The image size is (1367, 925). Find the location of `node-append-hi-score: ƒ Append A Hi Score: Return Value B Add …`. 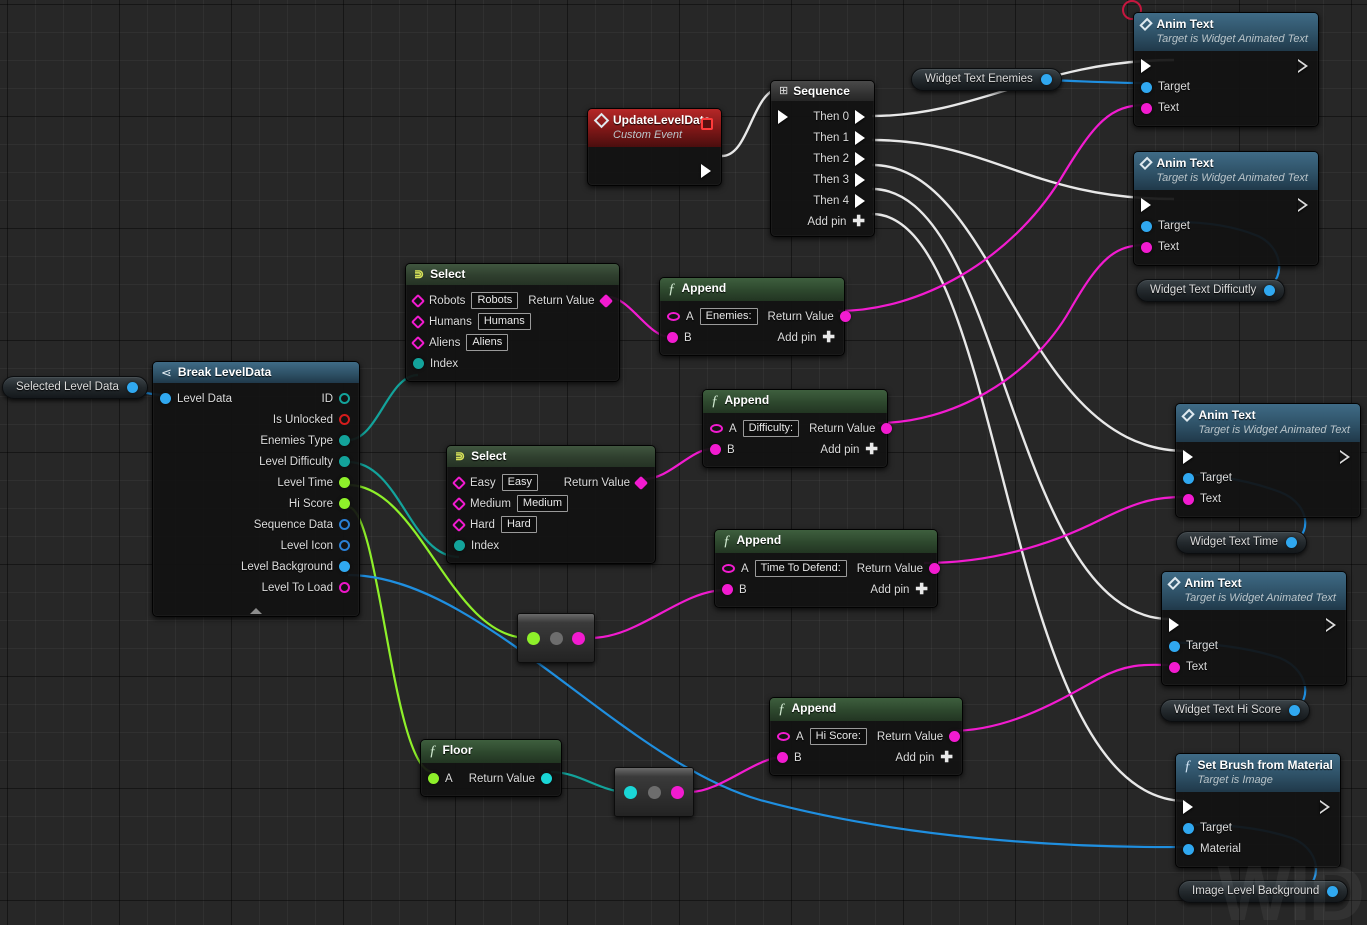

node-append-hi-score: ƒ Append A Hi Score: Return Value B Add … is located at coordinates (866, 736).